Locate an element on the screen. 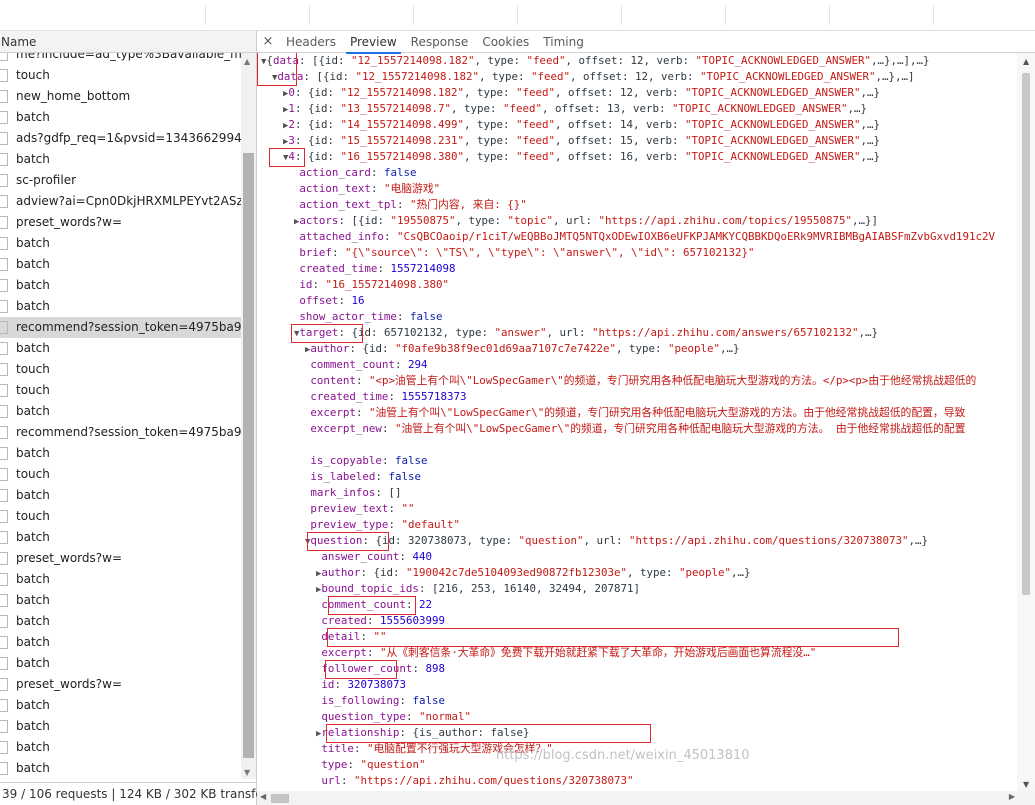 Image resolution: width=1035 pixels, height=805 pixels. json-value: ,…} is located at coordinates (918, 540).